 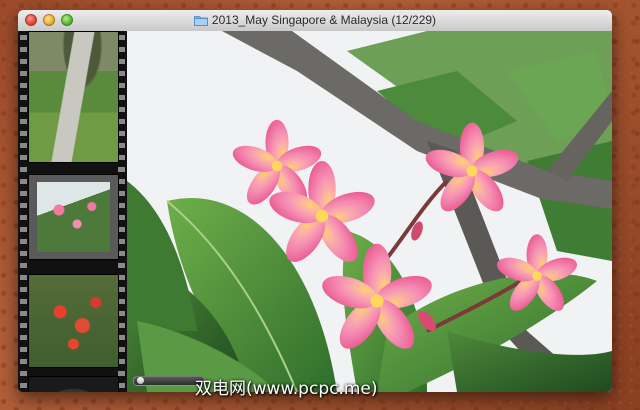 What do you see at coordinates (73, 97) in the screenshot?
I see `thumbnail-garden-path` at bounding box center [73, 97].